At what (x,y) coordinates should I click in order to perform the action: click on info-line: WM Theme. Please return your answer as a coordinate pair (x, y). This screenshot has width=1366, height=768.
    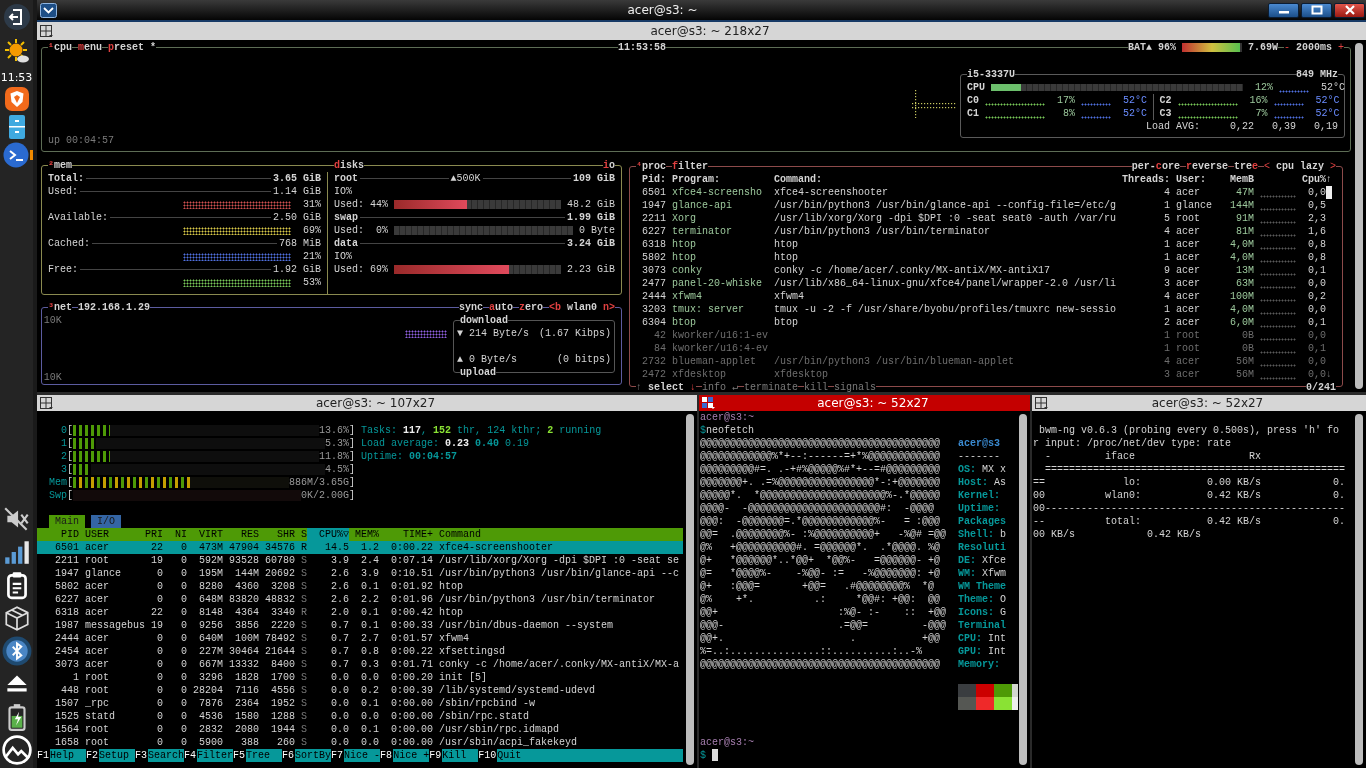
    Looking at the image, I should click on (982, 586).